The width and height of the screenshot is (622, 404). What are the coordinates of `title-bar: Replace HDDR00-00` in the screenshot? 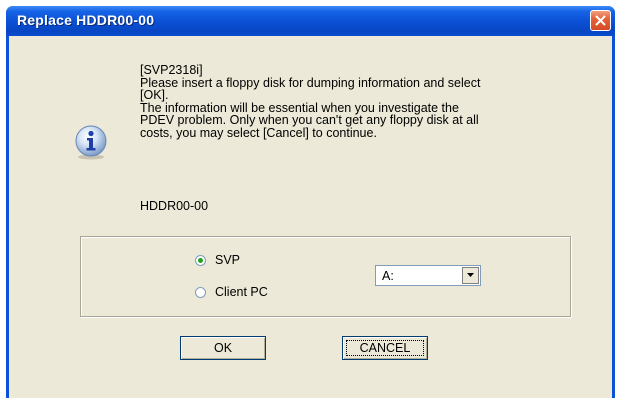 It's located at (310, 21).